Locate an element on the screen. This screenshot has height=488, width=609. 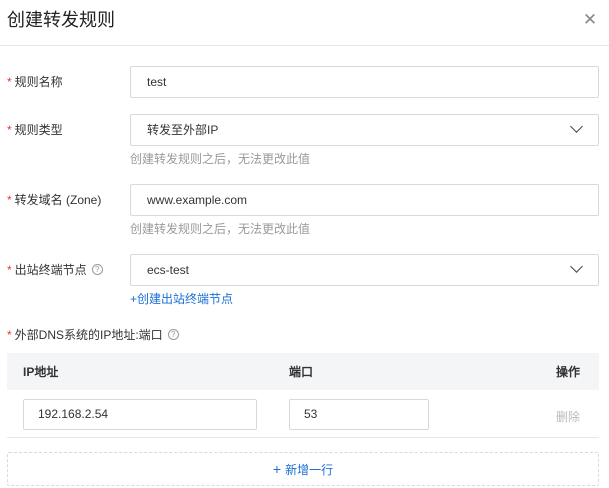
zone-label: * 转发域名 (Zone) is located at coordinates (54, 200).